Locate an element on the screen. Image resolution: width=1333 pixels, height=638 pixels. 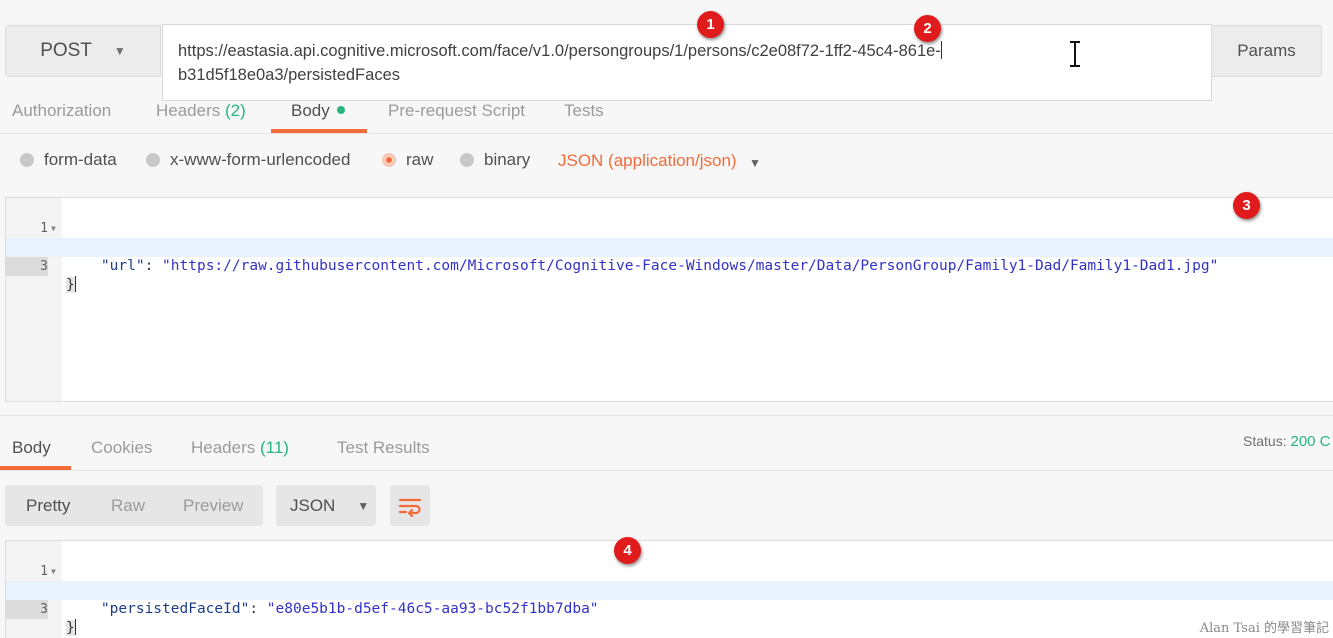
text-cursor-icon is located at coordinates (1075, 54).